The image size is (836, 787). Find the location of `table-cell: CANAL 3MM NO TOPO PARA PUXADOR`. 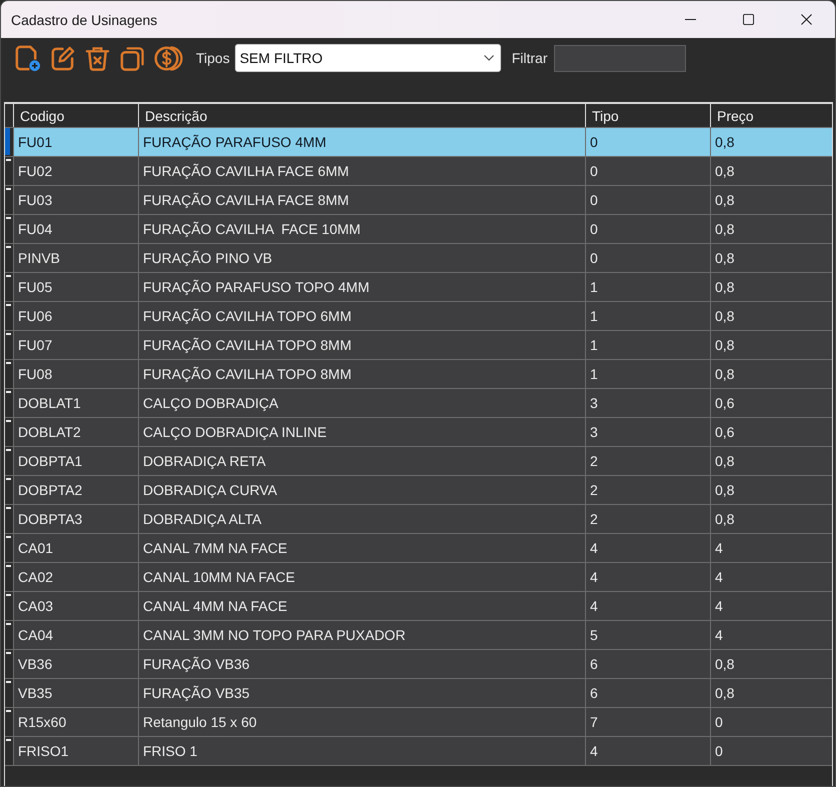

table-cell: CANAL 3MM NO TOPO PARA PUXADOR is located at coordinates (361, 635).